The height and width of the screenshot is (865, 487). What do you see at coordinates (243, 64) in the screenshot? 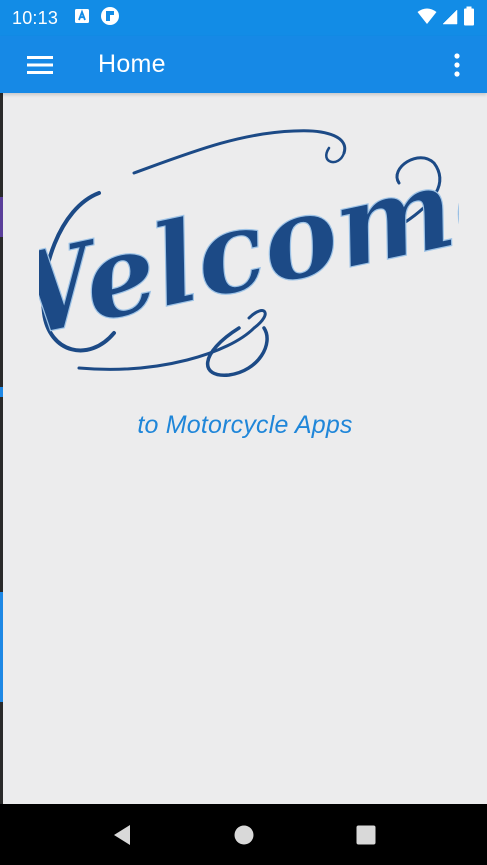
I see `app-bar: Home` at bounding box center [243, 64].